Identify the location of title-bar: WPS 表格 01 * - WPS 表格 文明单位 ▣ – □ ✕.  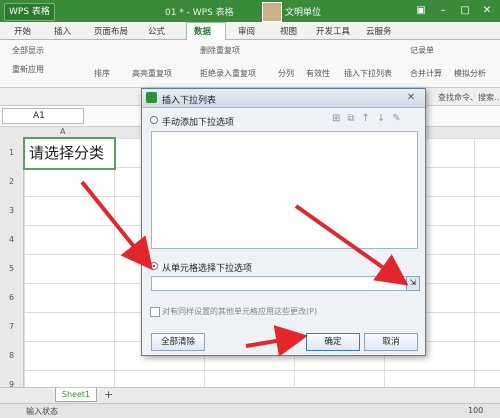
(250, 11).